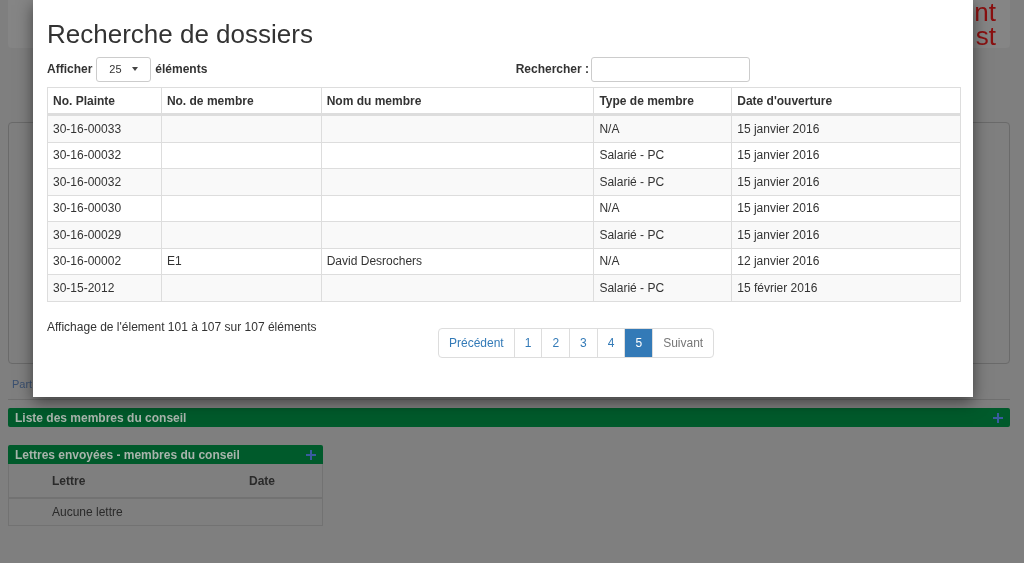  What do you see at coordinates (124, 69) in the screenshot?
I see `page-size-select: 25` at bounding box center [124, 69].